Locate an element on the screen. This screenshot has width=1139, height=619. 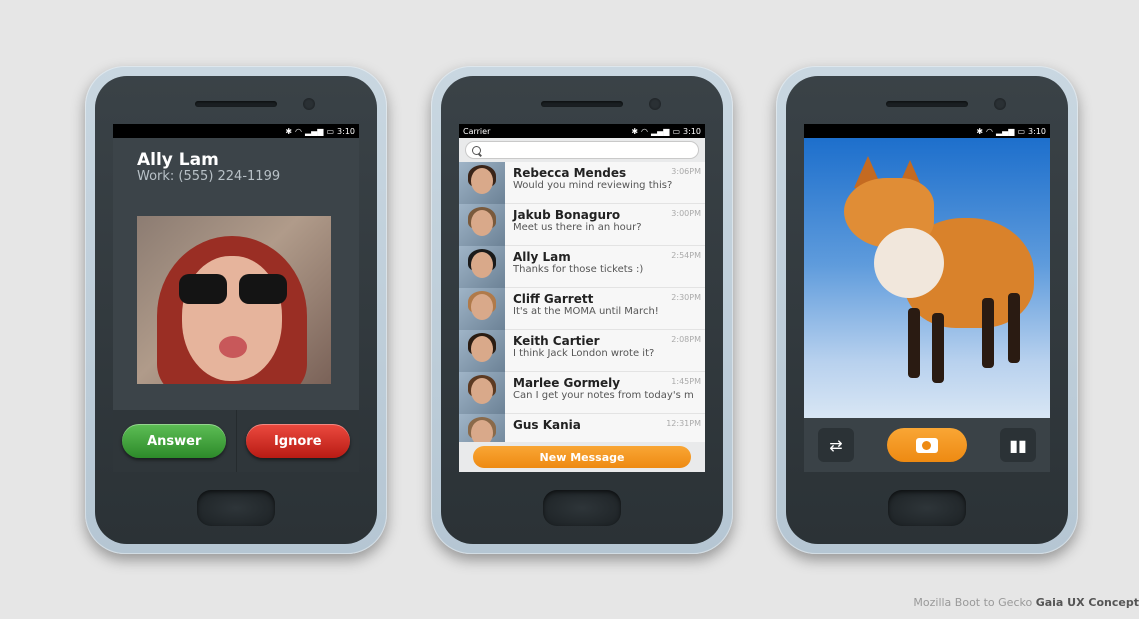
message-preview: Thanks for those tickets :) is located at coordinates (578, 269).